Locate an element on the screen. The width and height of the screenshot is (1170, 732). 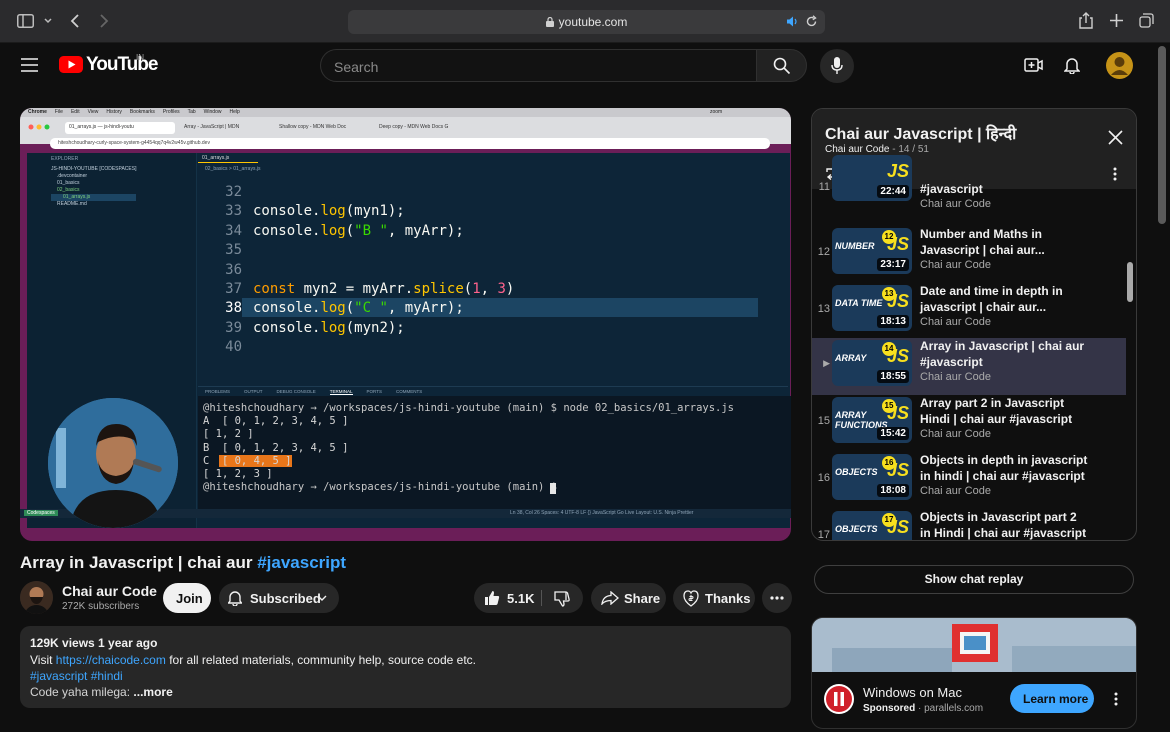
video-tab-4: Deep copy - MDN Web Docs G is located at coordinates (414, 127).